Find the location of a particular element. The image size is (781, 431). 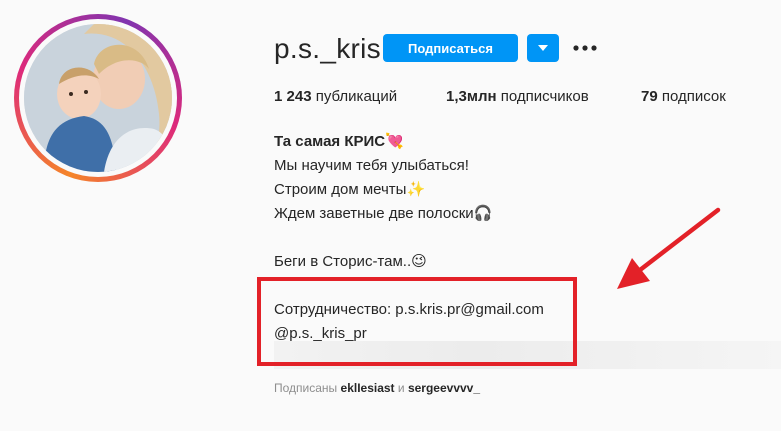

follower-account: sergeevvvv_ is located at coordinates (444, 388).